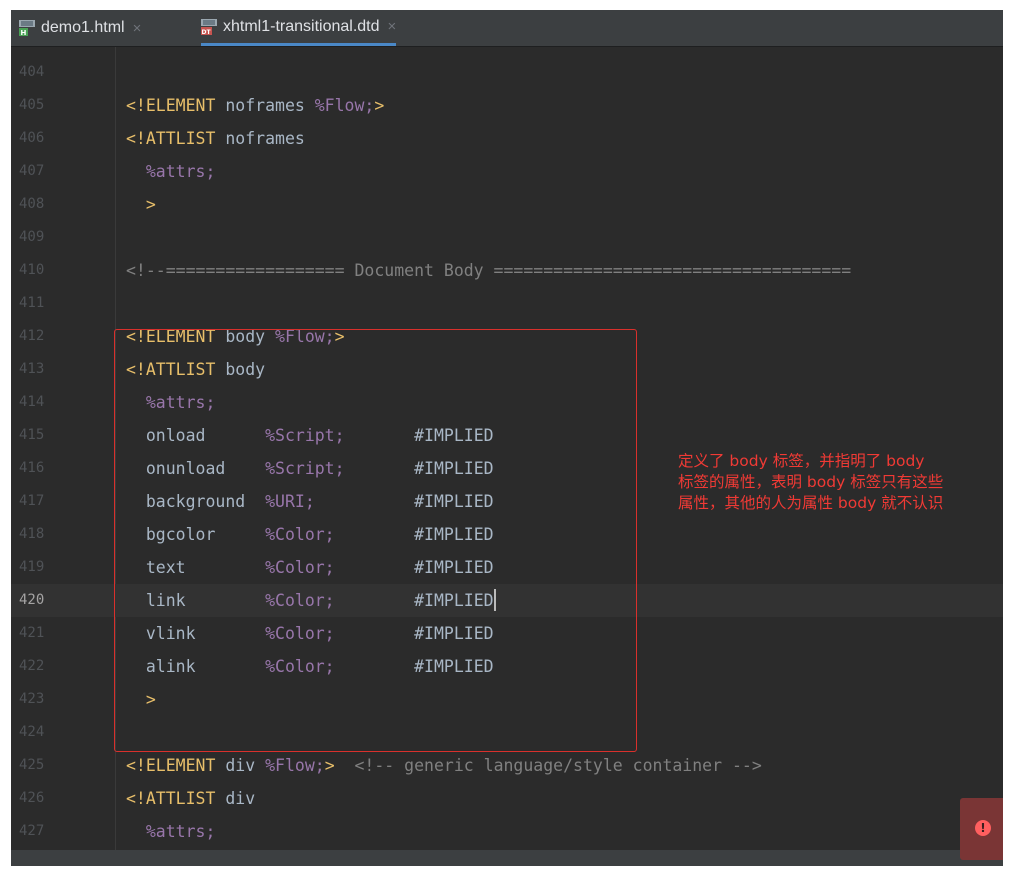 The height and width of the screenshot is (873, 1013). Describe the element at coordinates (32, 831) in the screenshot. I see `line-number: 427` at that location.